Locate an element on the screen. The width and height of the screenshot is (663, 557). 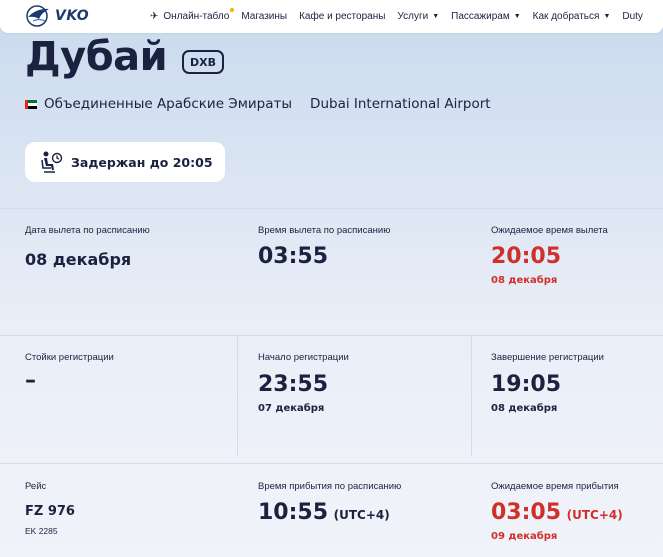
uae-flag-icon is located at coordinates (31, 104).